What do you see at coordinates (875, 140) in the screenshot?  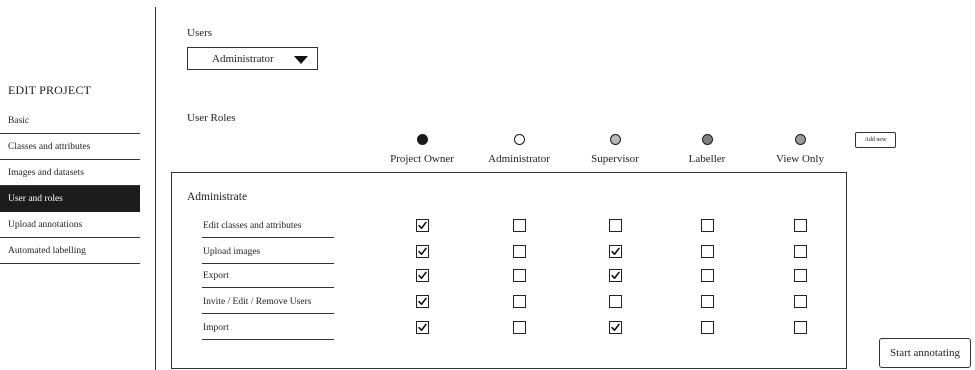 I see `add-new-role-button: Add new` at bounding box center [875, 140].